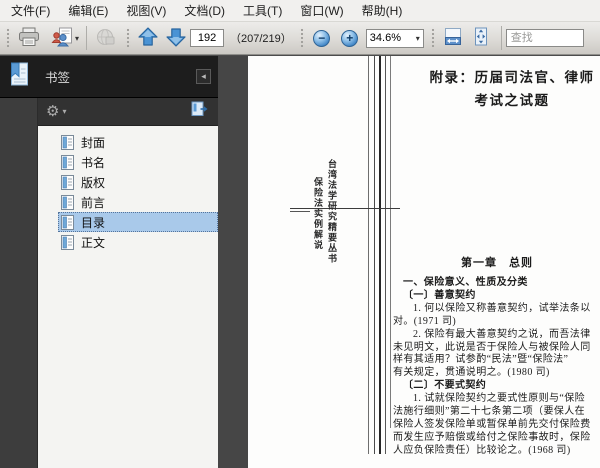  I want to click on spine-series-title: 台湾法学研究精要丛书, so click(332, 211).